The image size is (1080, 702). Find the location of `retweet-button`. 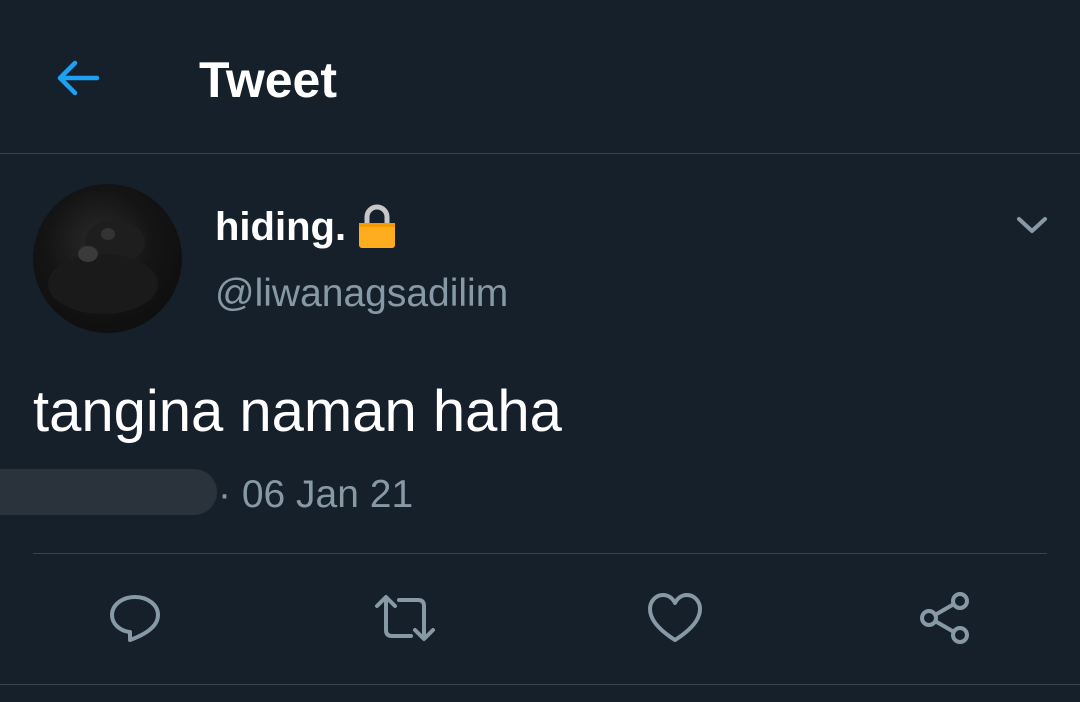

retweet-button is located at coordinates (405, 618).